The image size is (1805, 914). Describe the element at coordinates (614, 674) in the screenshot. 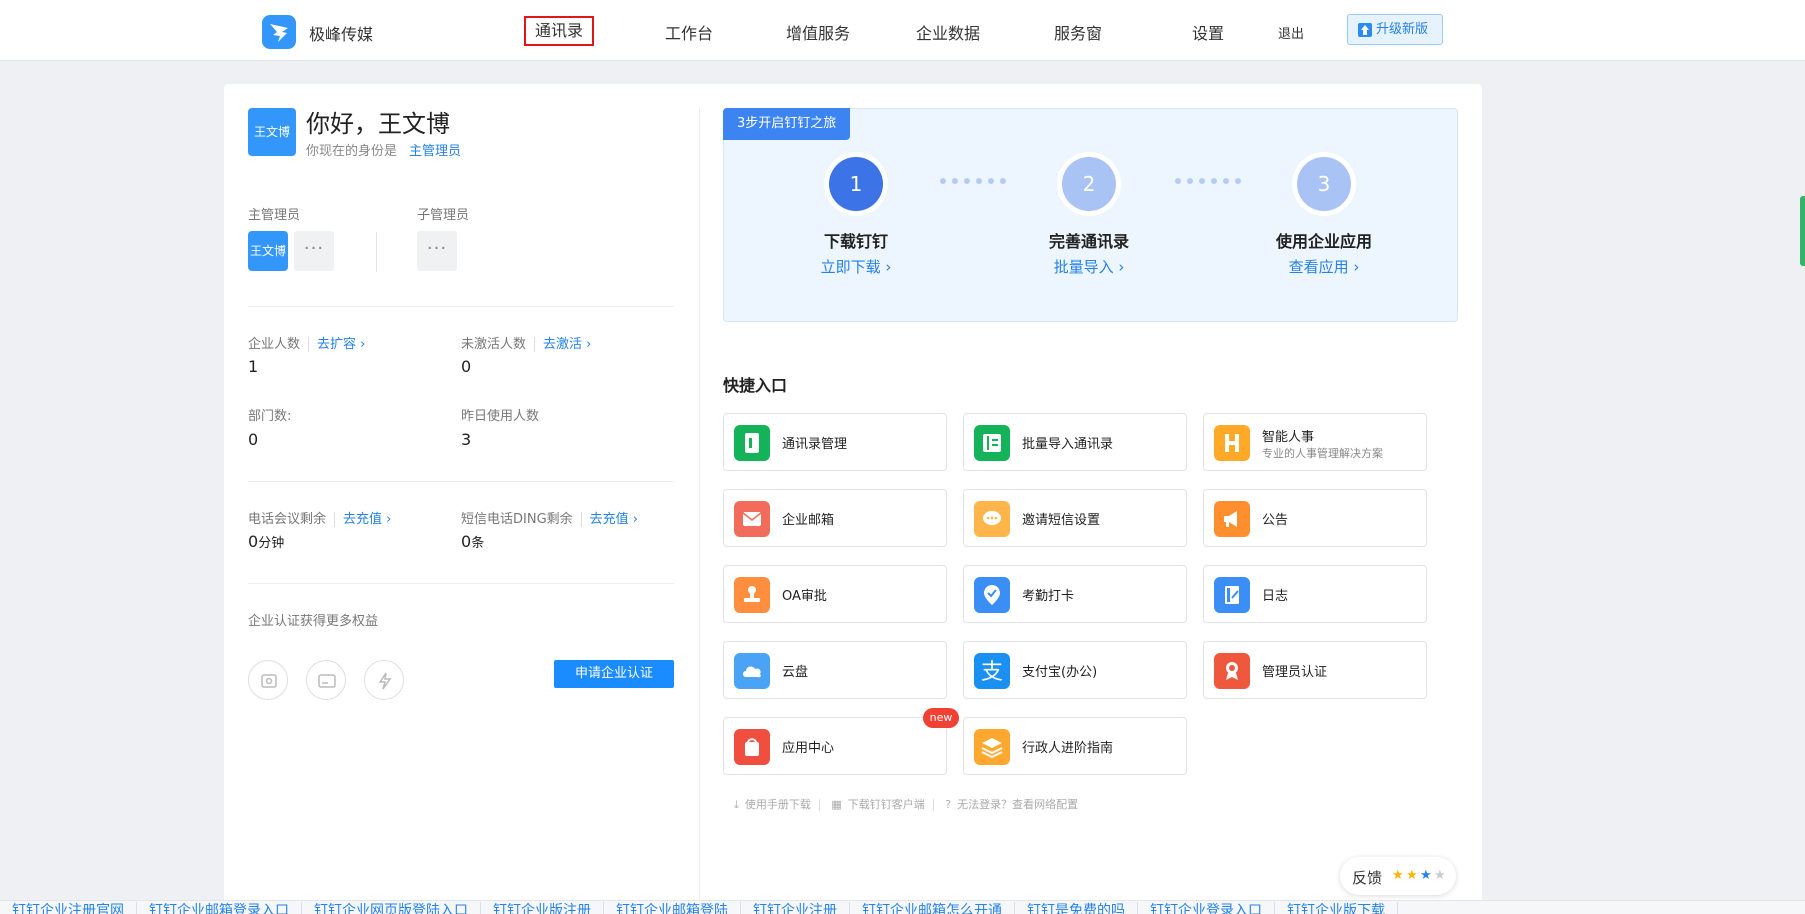

I see `apply-certification-button: 申请企业认证` at that location.